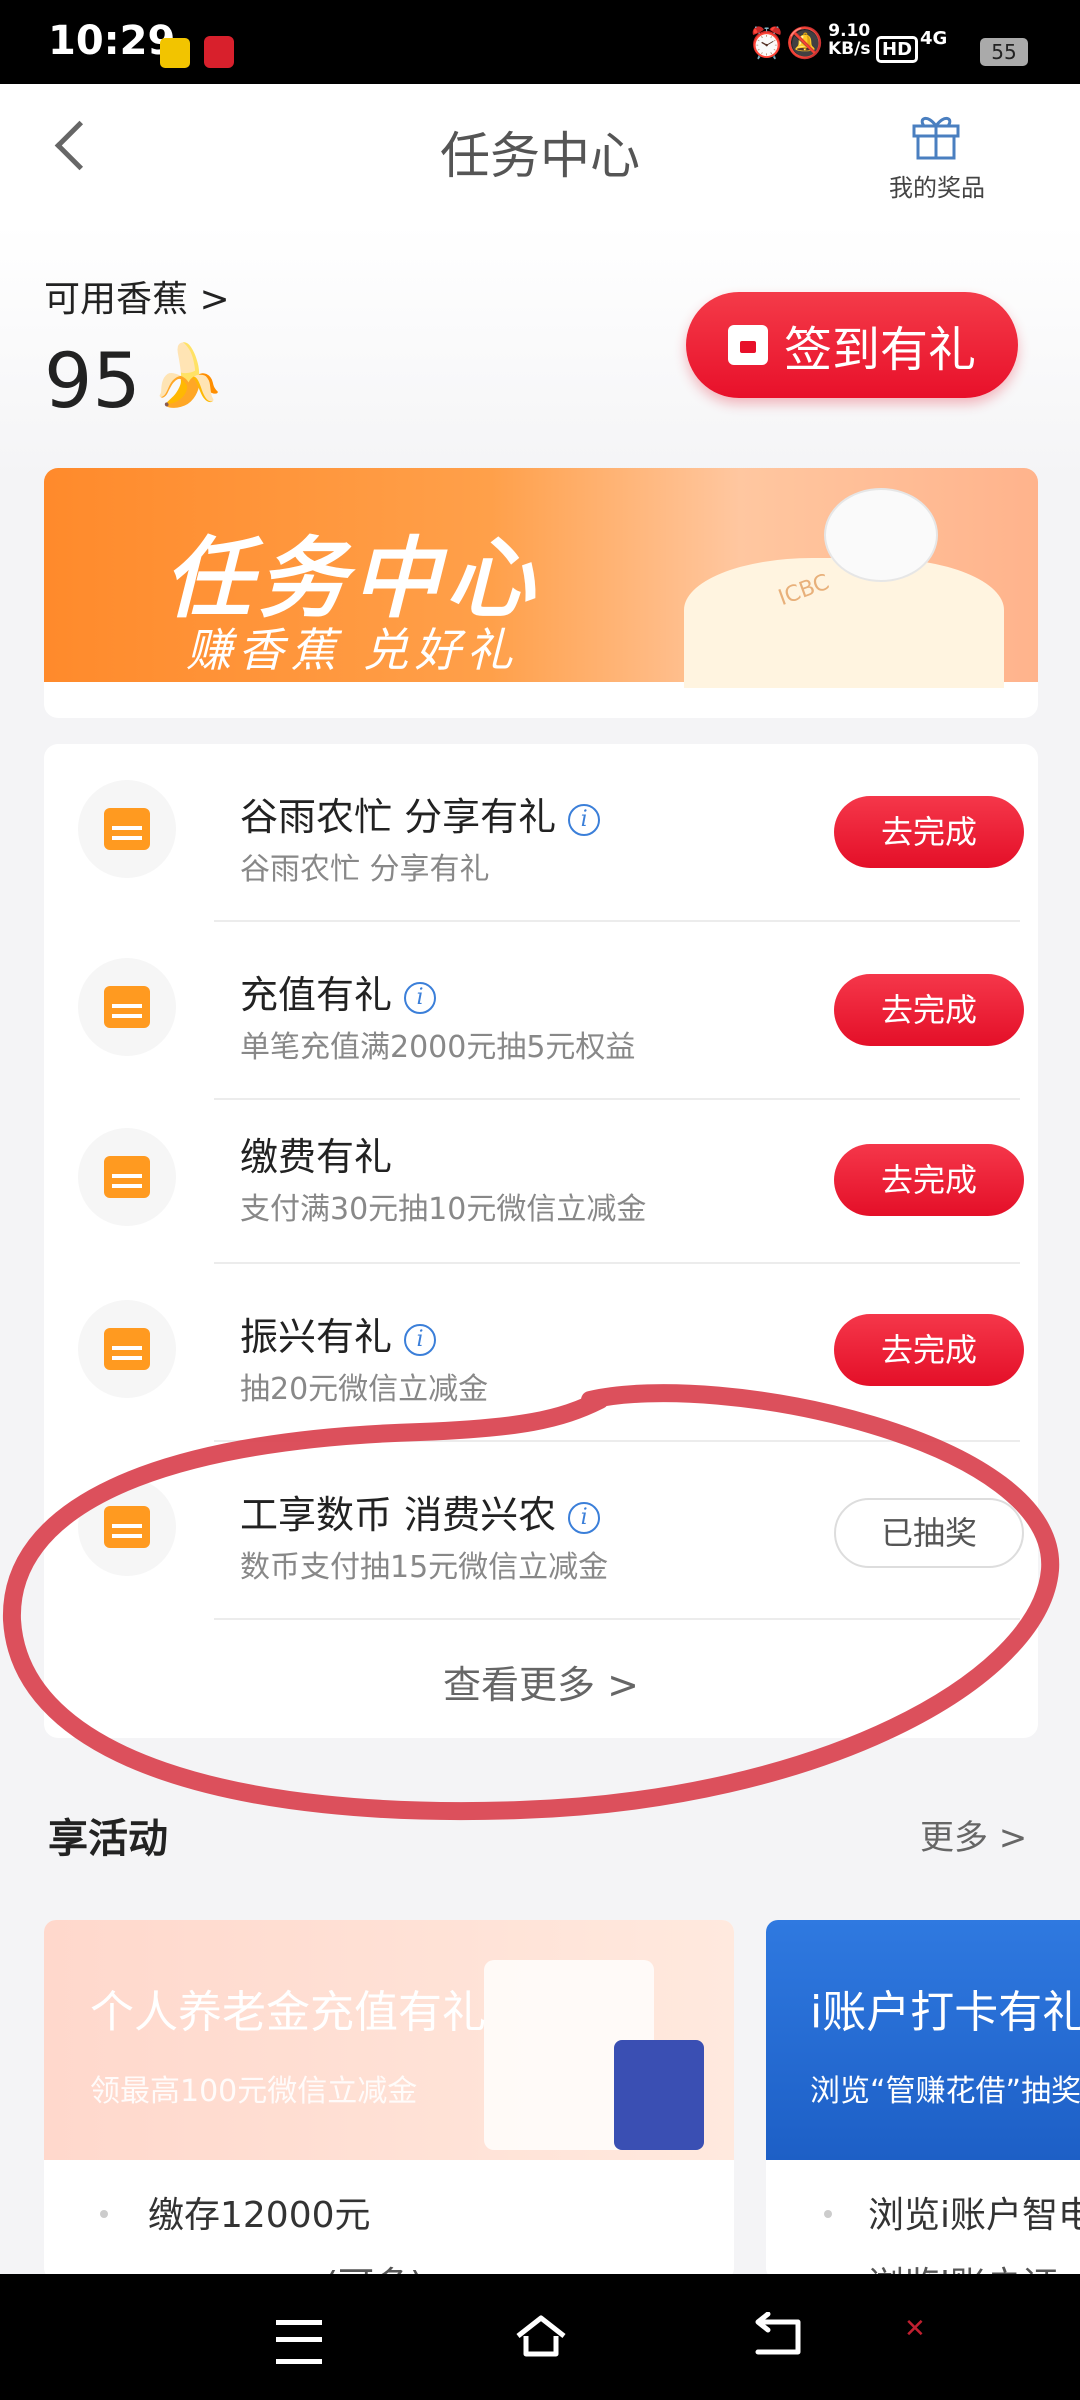  What do you see at coordinates (338, 1333) in the screenshot?
I see `task-title: 振兴有礼 i` at bounding box center [338, 1333].